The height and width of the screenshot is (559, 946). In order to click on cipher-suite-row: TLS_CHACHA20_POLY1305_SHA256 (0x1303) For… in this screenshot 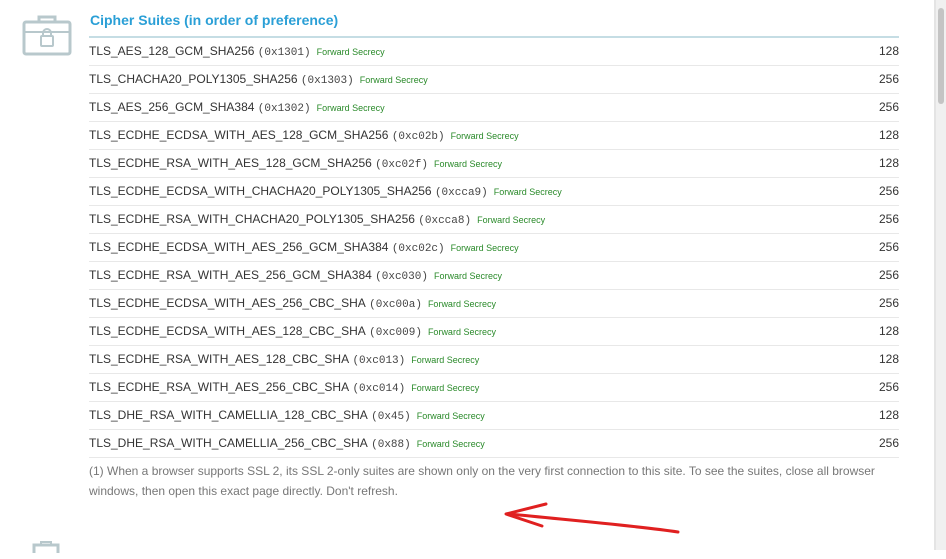, I will do `click(494, 80)`.